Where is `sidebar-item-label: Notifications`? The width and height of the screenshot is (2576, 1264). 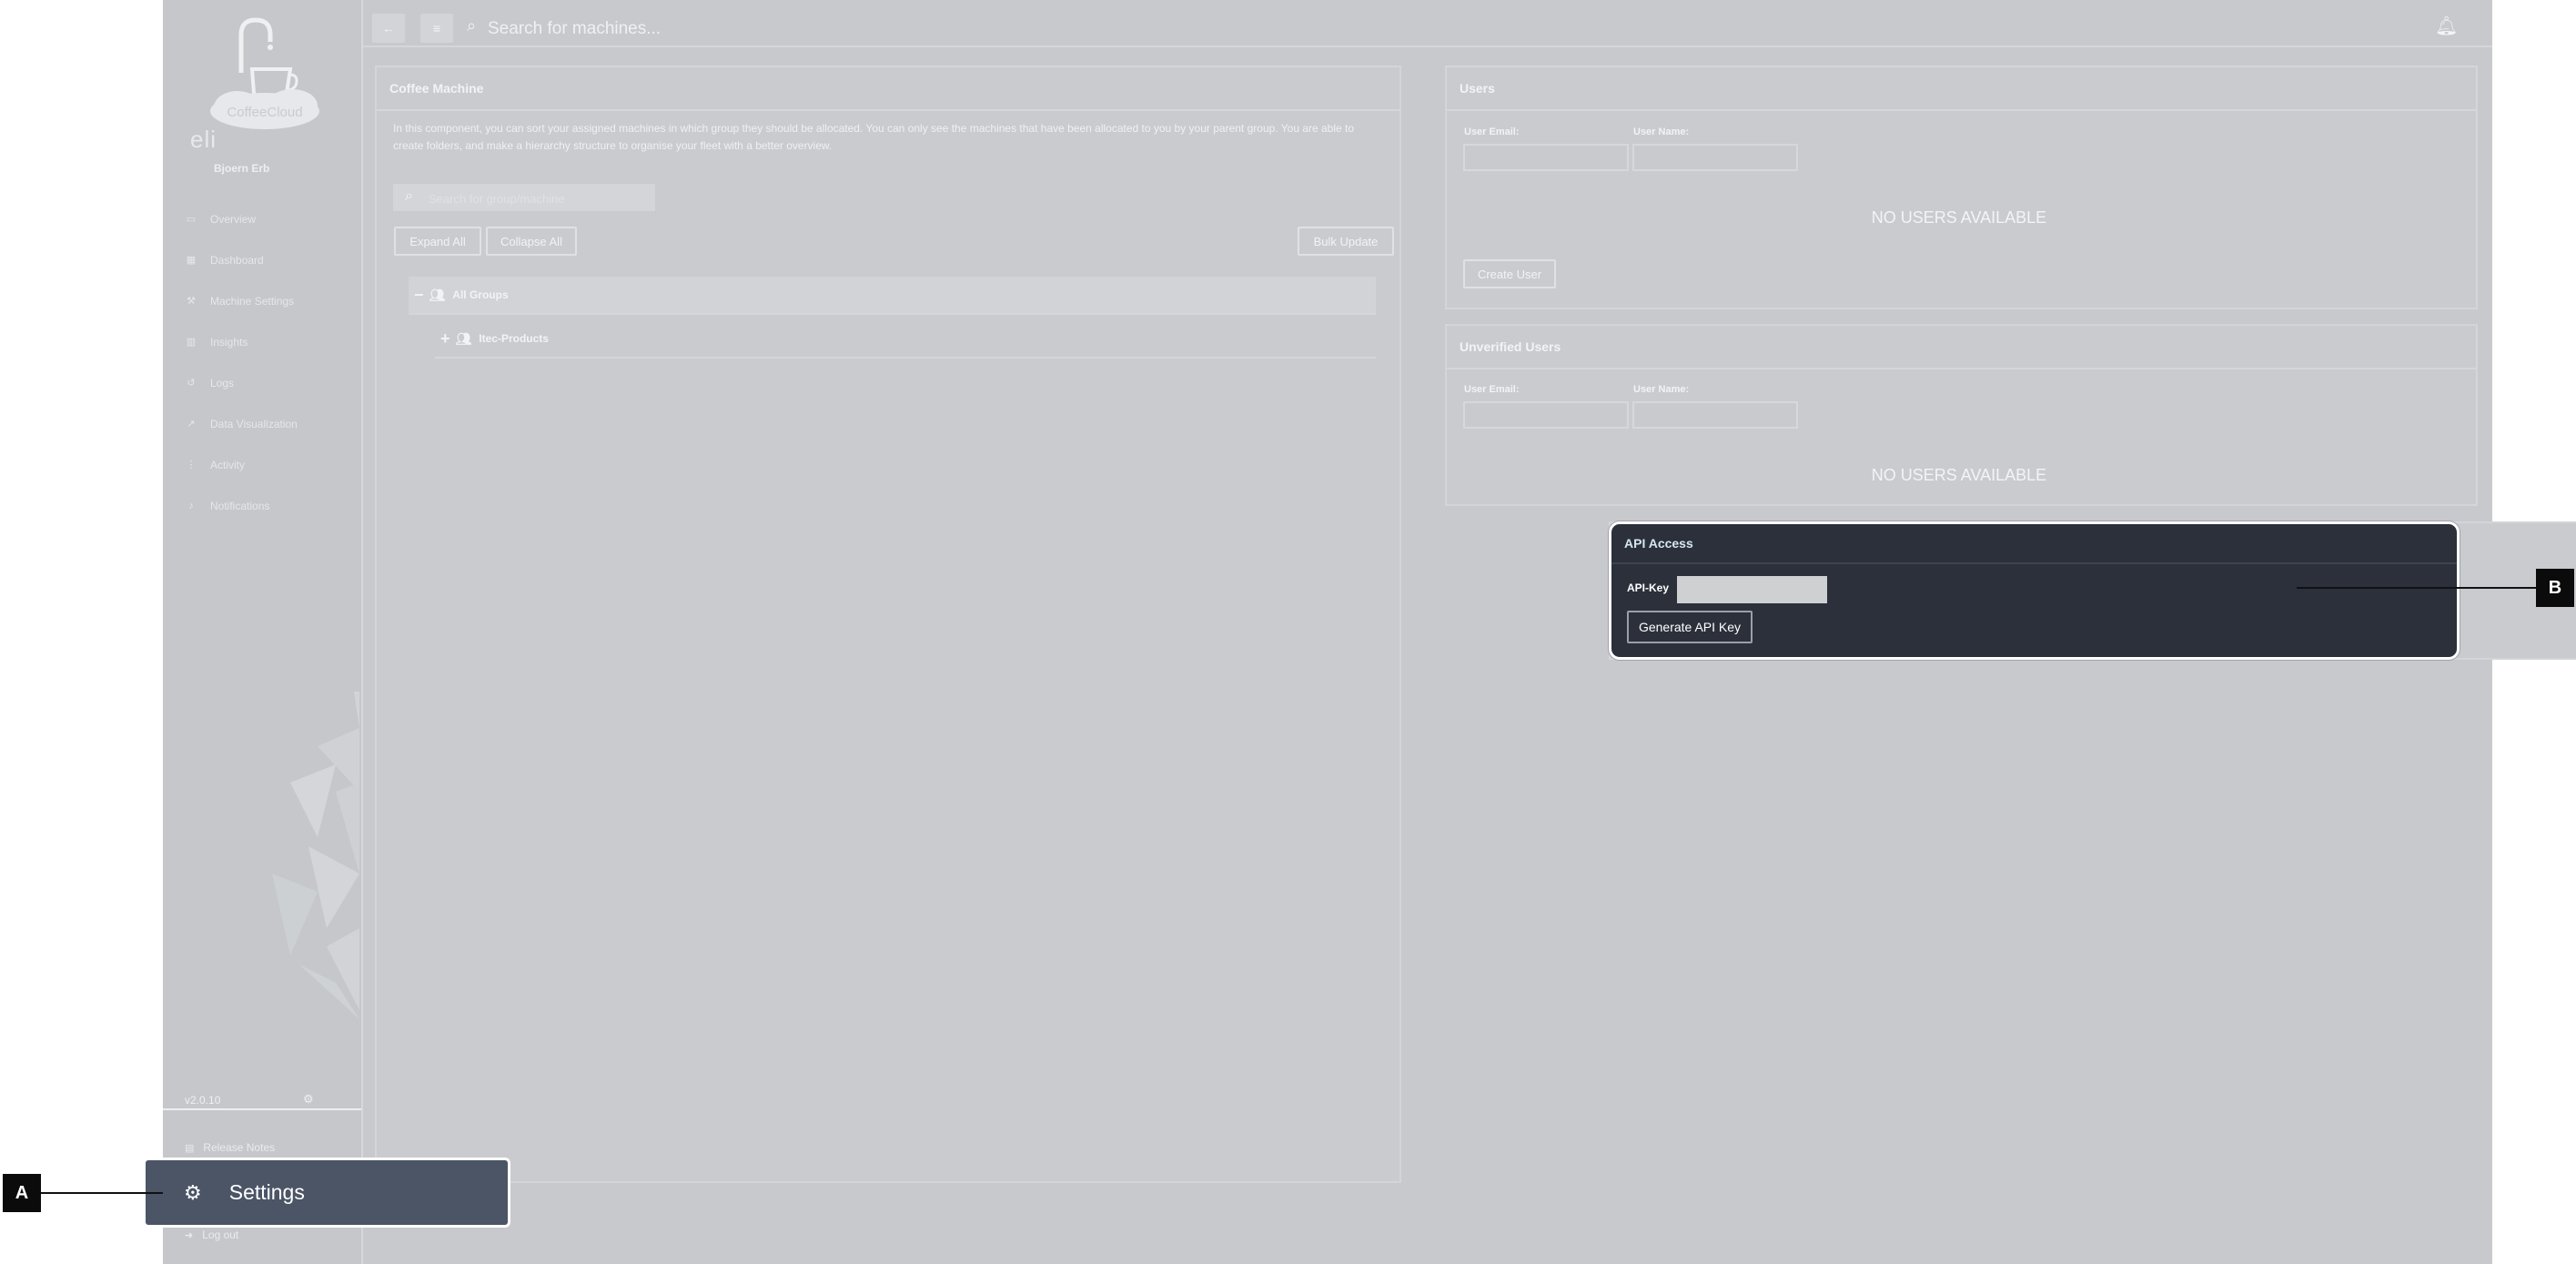
sidebar-item-label: Notifications is located at coordinates (240, 505).